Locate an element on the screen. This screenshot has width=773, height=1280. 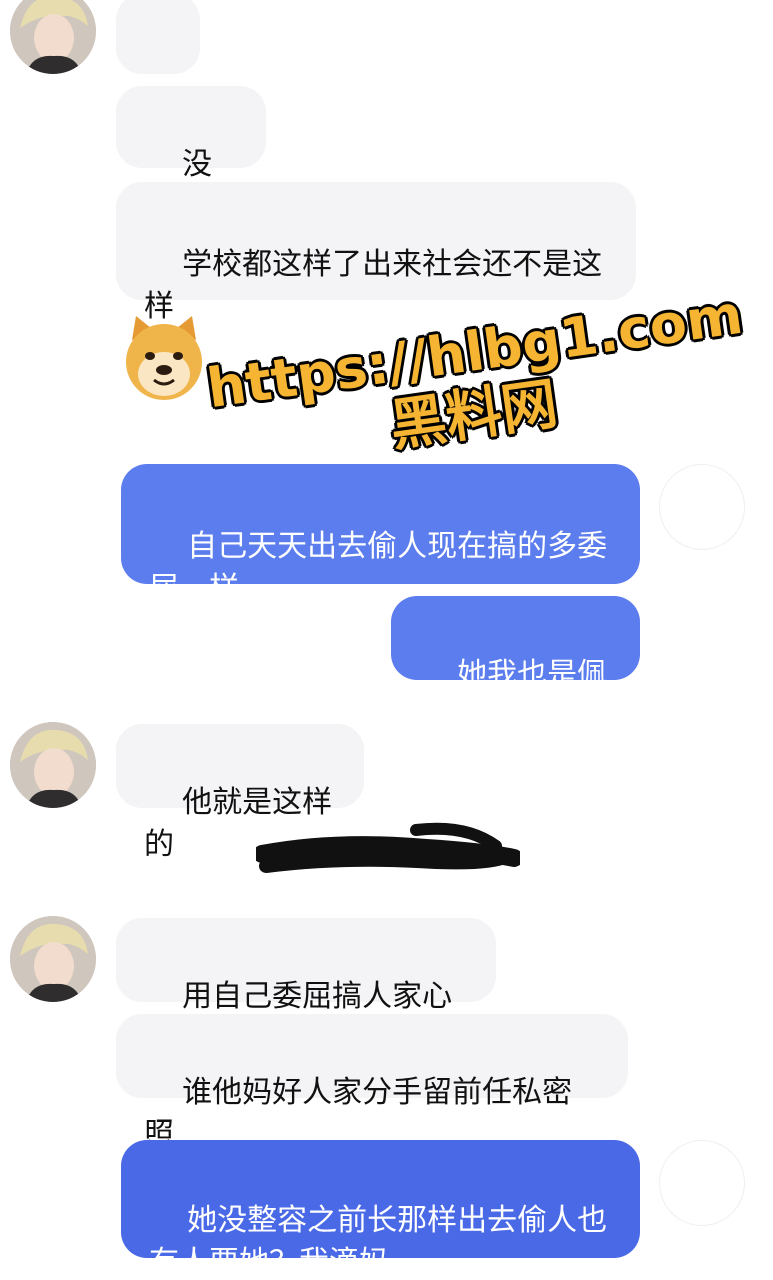
outgoing-message: 自己天天出去偷人现在搞的多委屈一样 is located at coordinates (380, 535).